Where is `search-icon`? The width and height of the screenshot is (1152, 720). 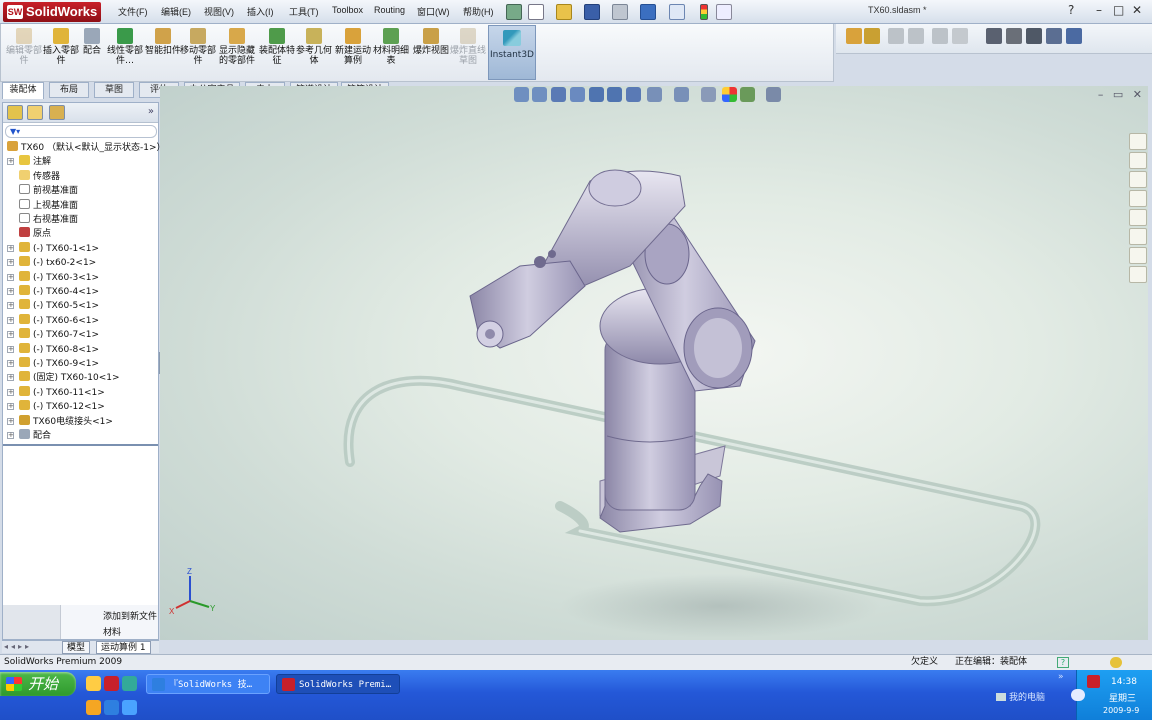 search-icon is located at coordinates (1138, 198).